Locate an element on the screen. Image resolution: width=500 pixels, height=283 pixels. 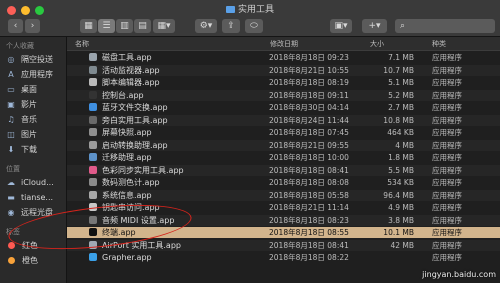
file-name: 启动转换助理.app is located at coordinates (135, 145).